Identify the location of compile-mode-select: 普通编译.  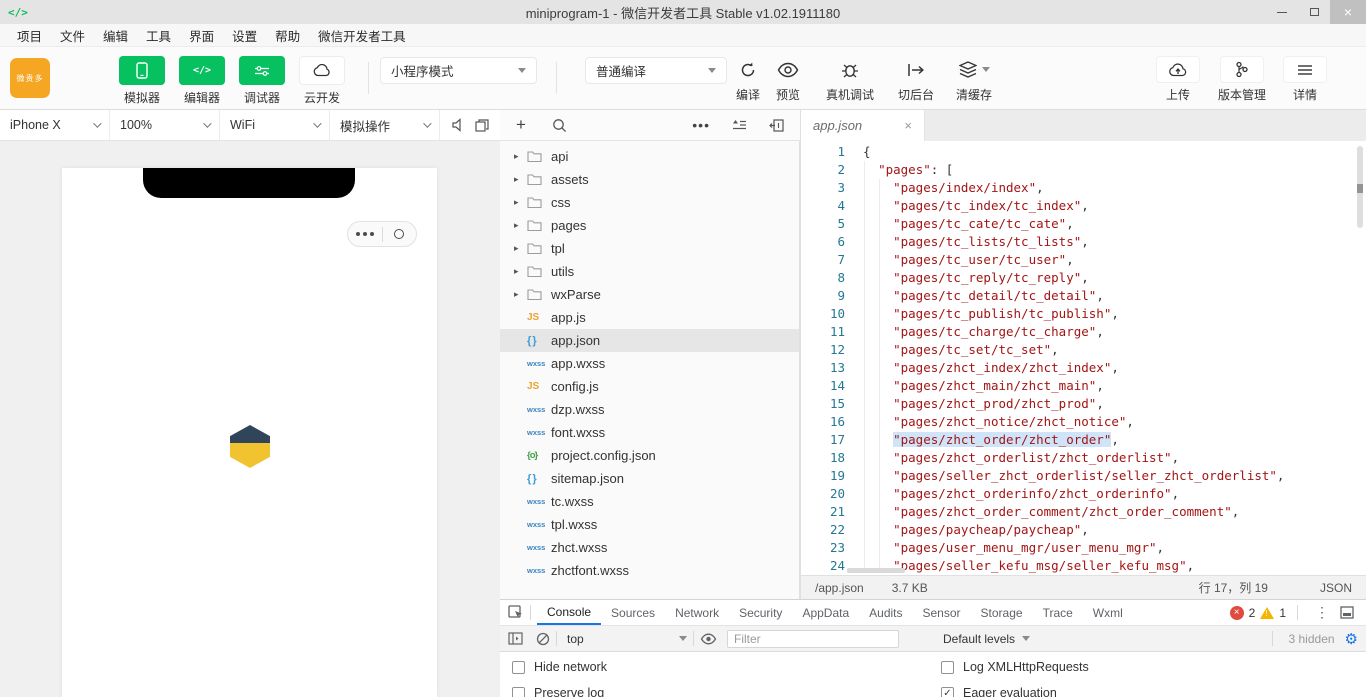
(656, 70).